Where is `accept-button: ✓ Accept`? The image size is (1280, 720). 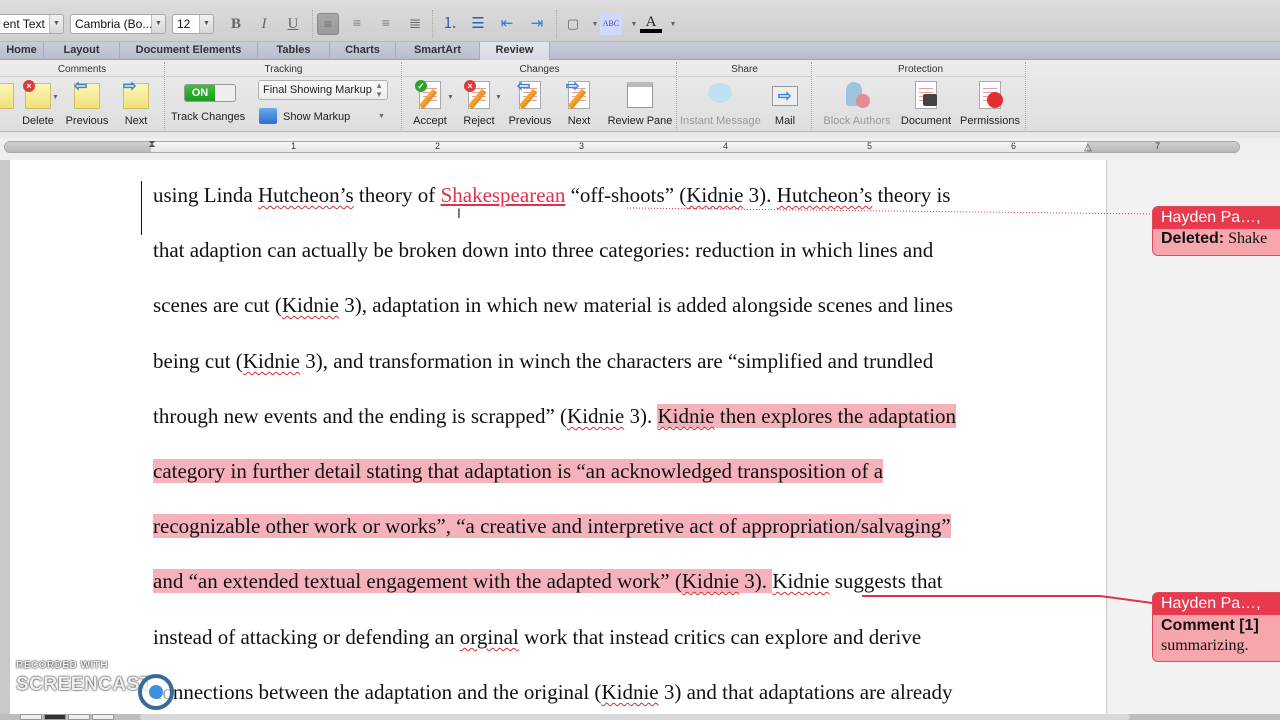 accept-button: ✓ Accept is located at coordinates (430, 103).